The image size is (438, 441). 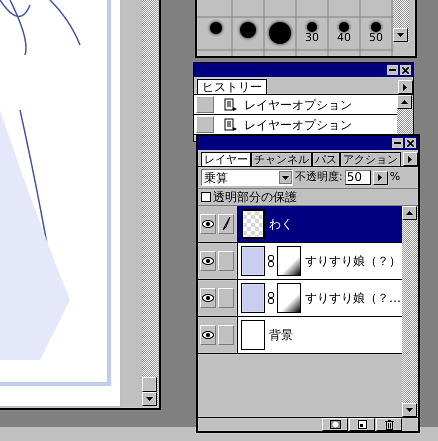 I want to click on brush-icon, so click(x=226, y=224).